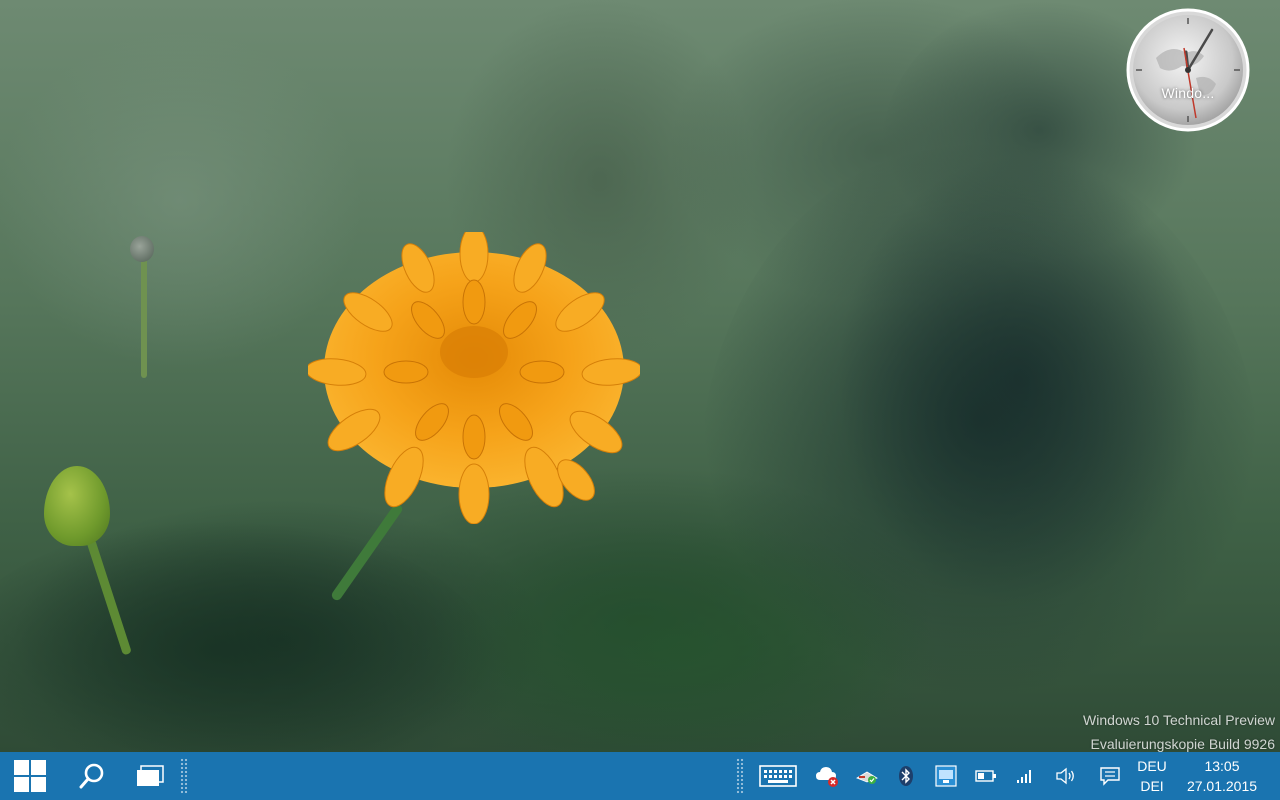  I want to click on taskbar: DEU DEI 13:05 27.01.2015, so click(640, 776).